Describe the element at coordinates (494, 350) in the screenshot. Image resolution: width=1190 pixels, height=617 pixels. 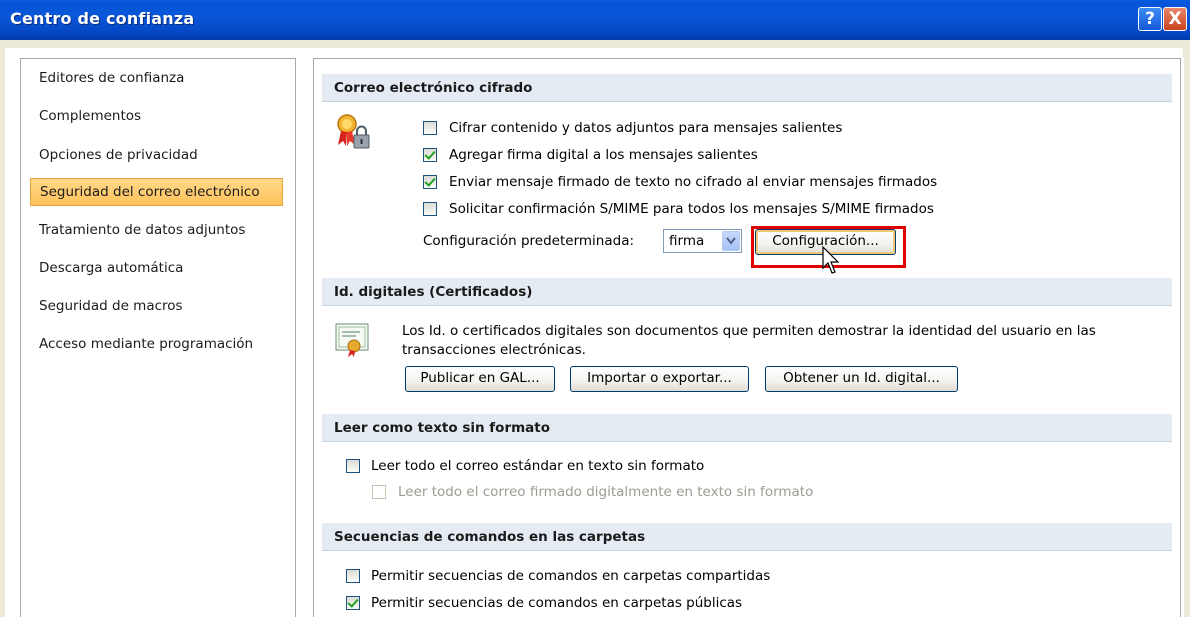
I see `digital-ids-description-line2: transacciones electrónicas.` at that location.